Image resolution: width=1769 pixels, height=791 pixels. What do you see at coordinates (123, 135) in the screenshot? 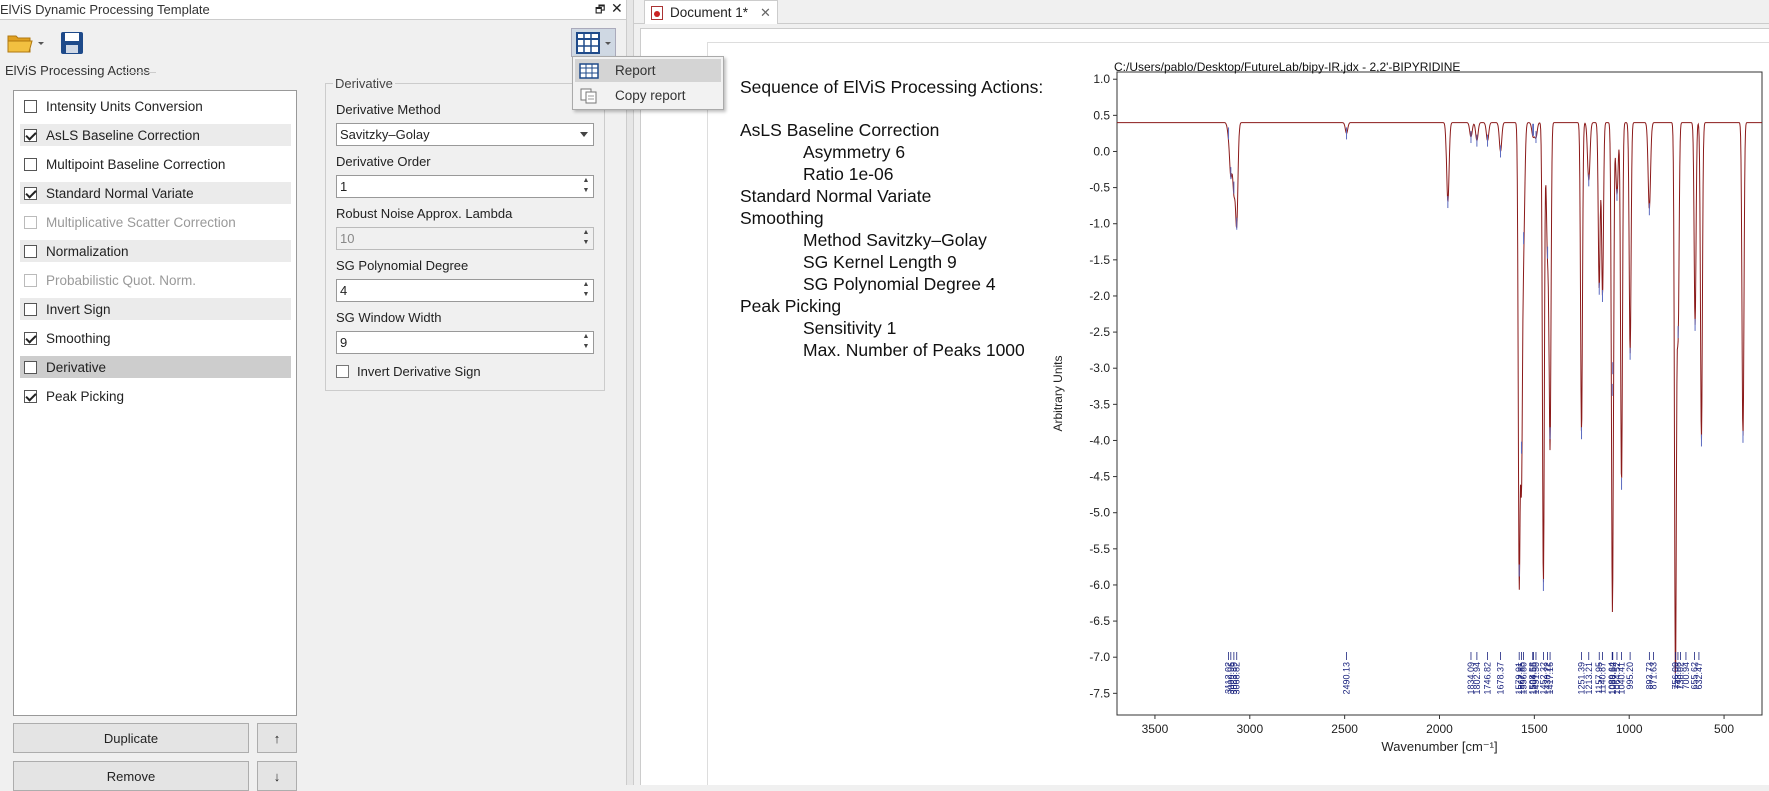
I see `action-label: AsLS Baseline Correction` at bounding box center [123, 135].